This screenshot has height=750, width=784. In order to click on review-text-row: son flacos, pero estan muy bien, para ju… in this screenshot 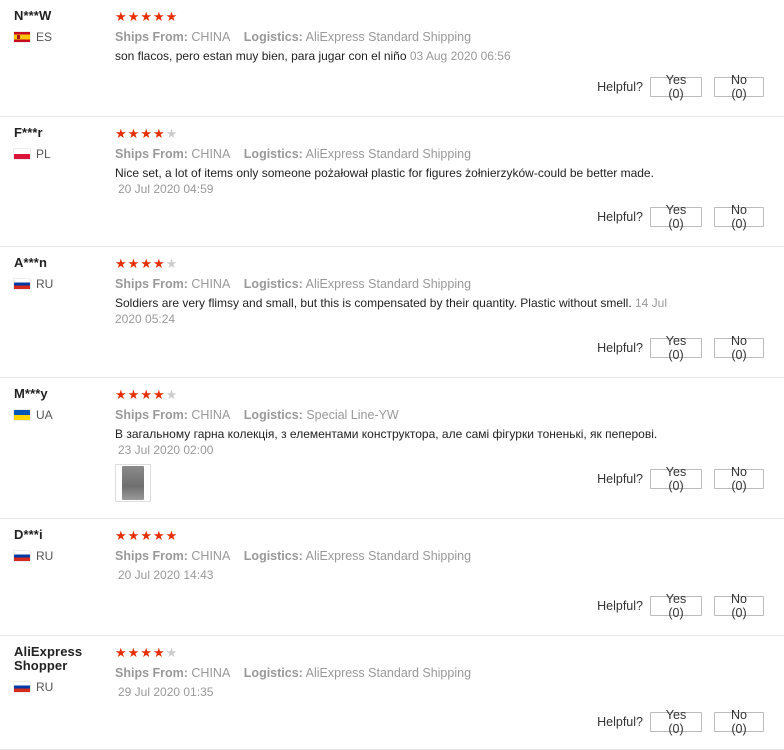, I will do `click(439, 56)`.